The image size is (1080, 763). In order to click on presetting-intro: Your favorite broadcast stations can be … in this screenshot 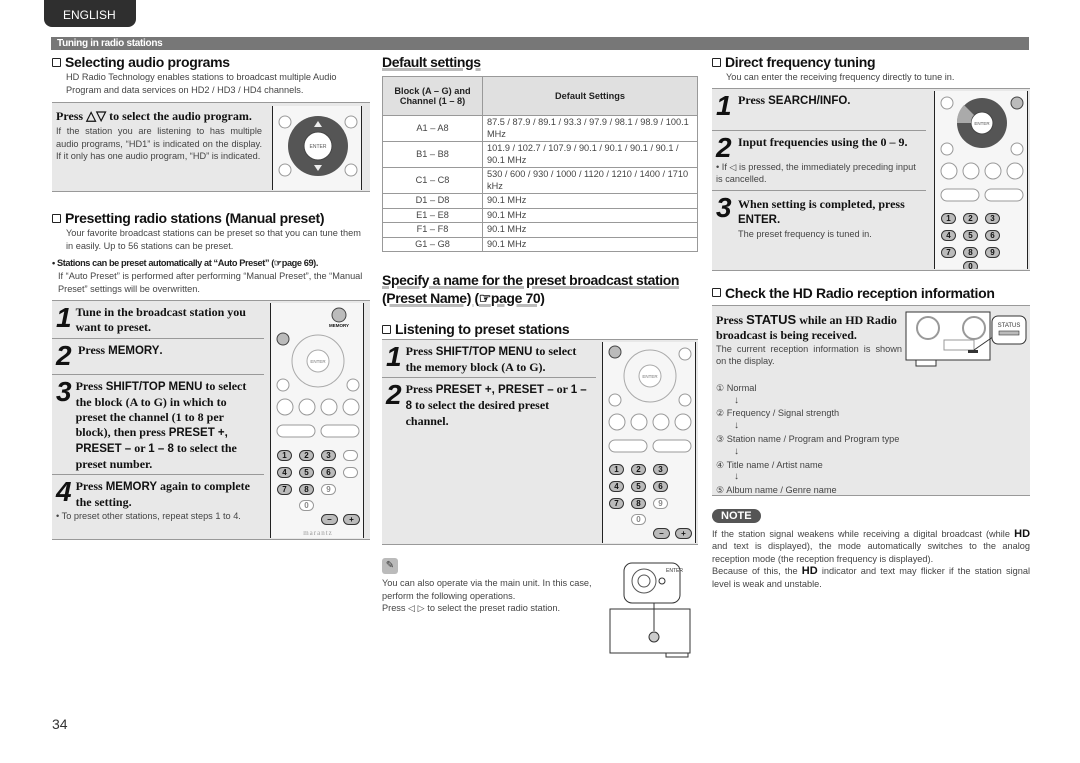, I will do `click(213, 239)`.